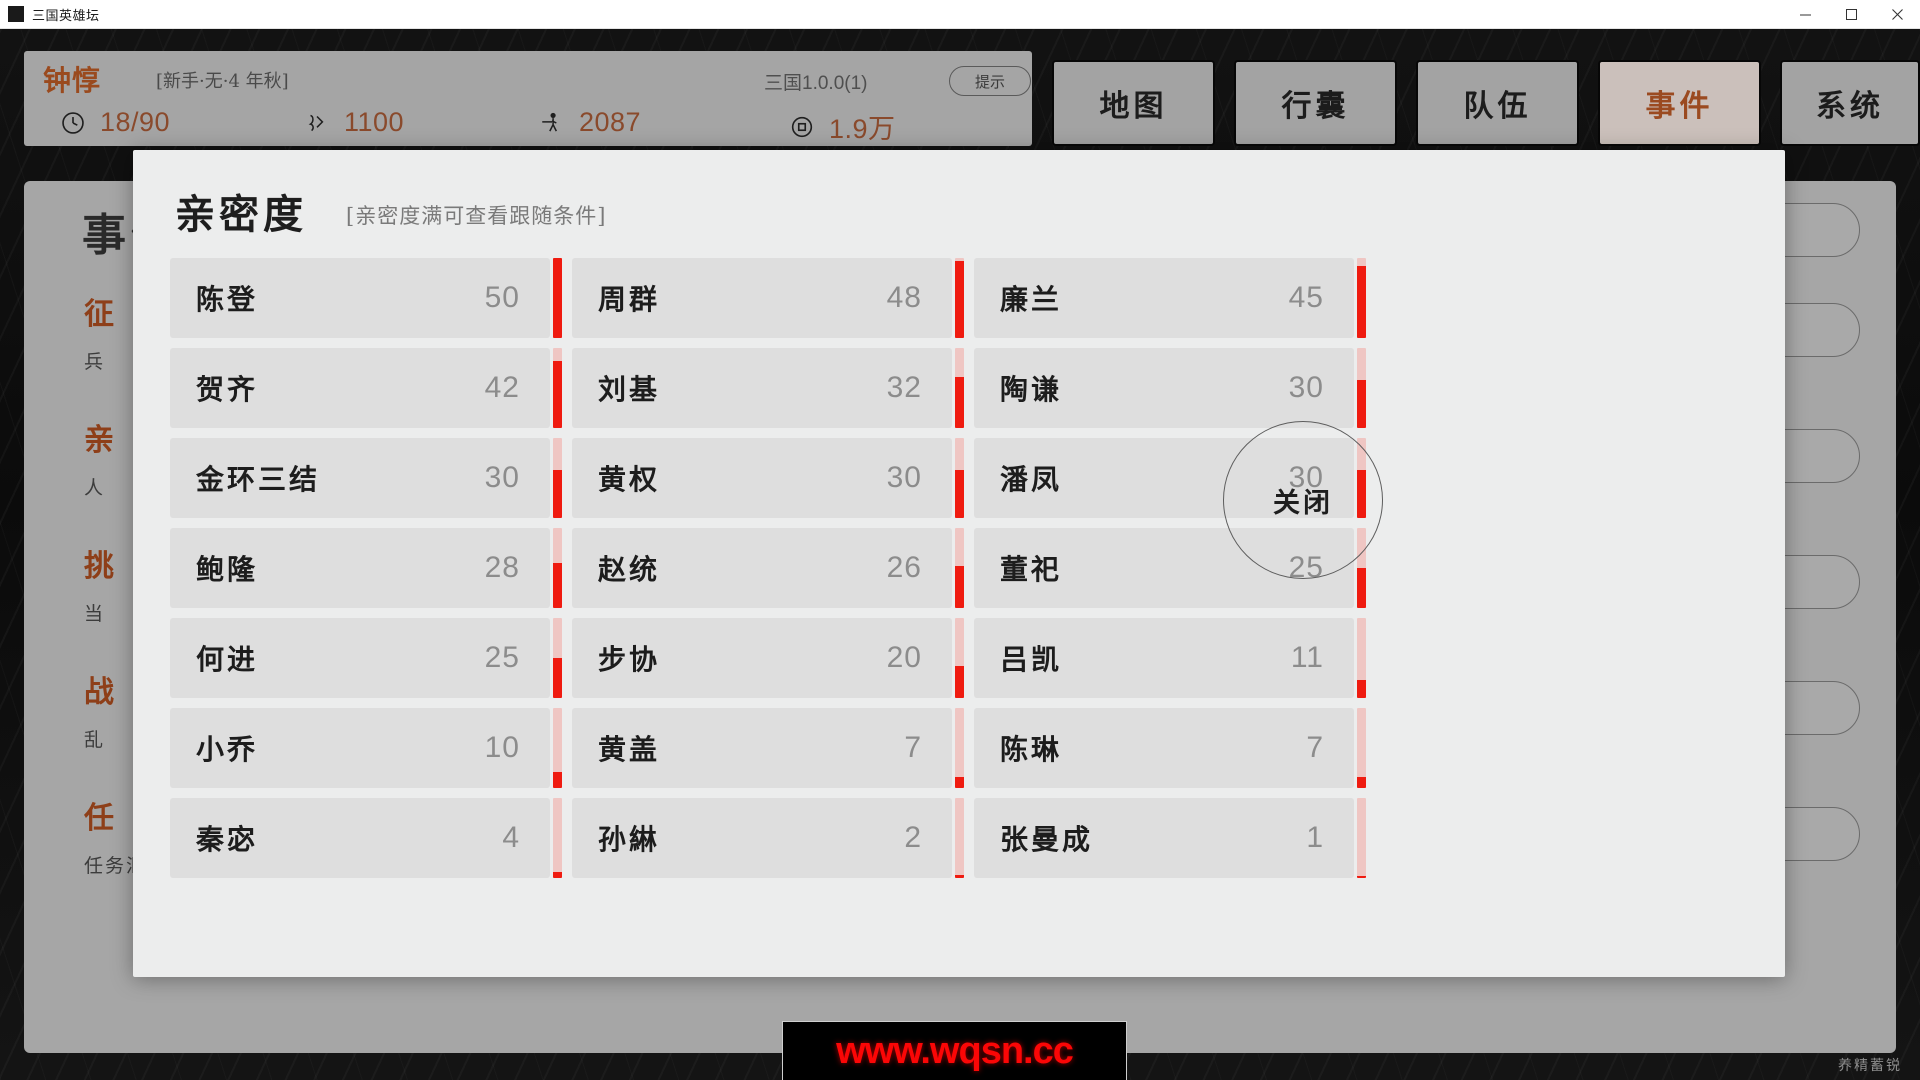  What do you see at coordinates (768, 388) in the screenshot?
I see `intimacy-card: 刘基 32` at bounding box center [768, 388].